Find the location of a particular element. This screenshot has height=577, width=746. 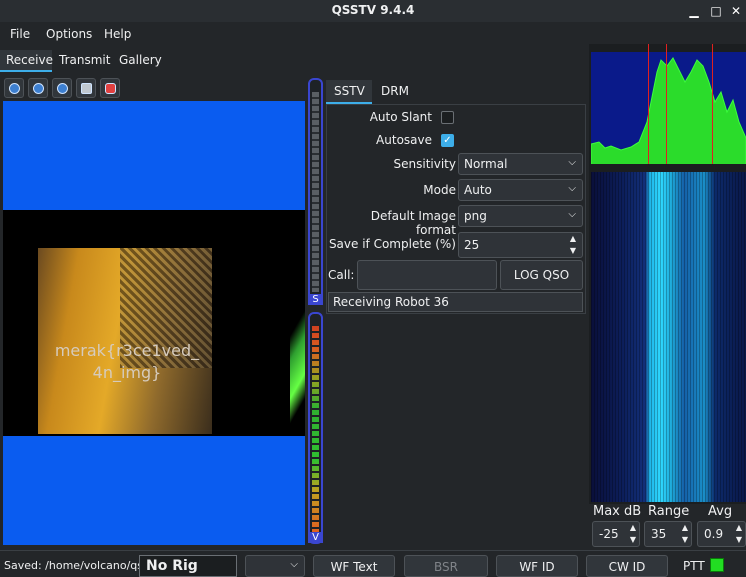

save-button is located at coordinates (86, 88).